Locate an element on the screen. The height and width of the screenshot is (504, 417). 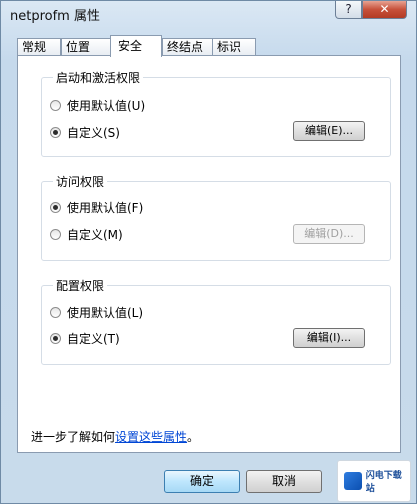
default-radio-option: 使用默认值(L) is located at coordinates (96, 312).